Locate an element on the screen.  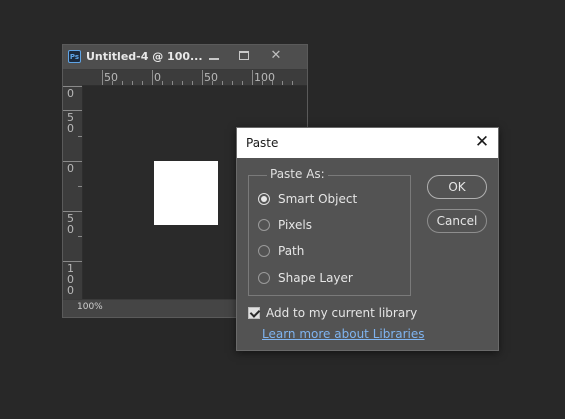
radio-shape-layer: Shape Layer is located at coordinates (305, 278).